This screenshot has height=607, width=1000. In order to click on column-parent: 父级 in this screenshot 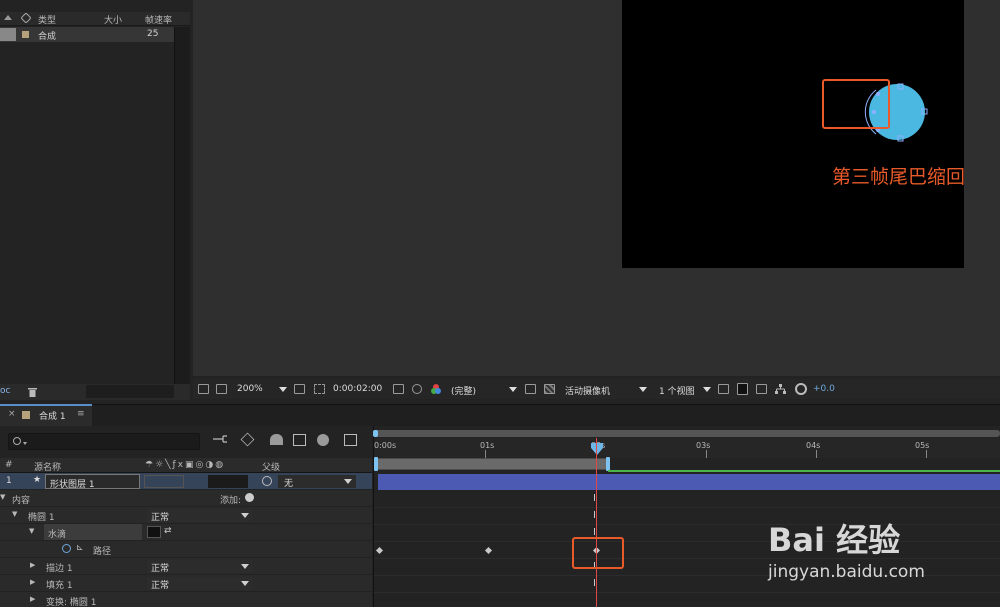, I will do `click(271, 466)`.